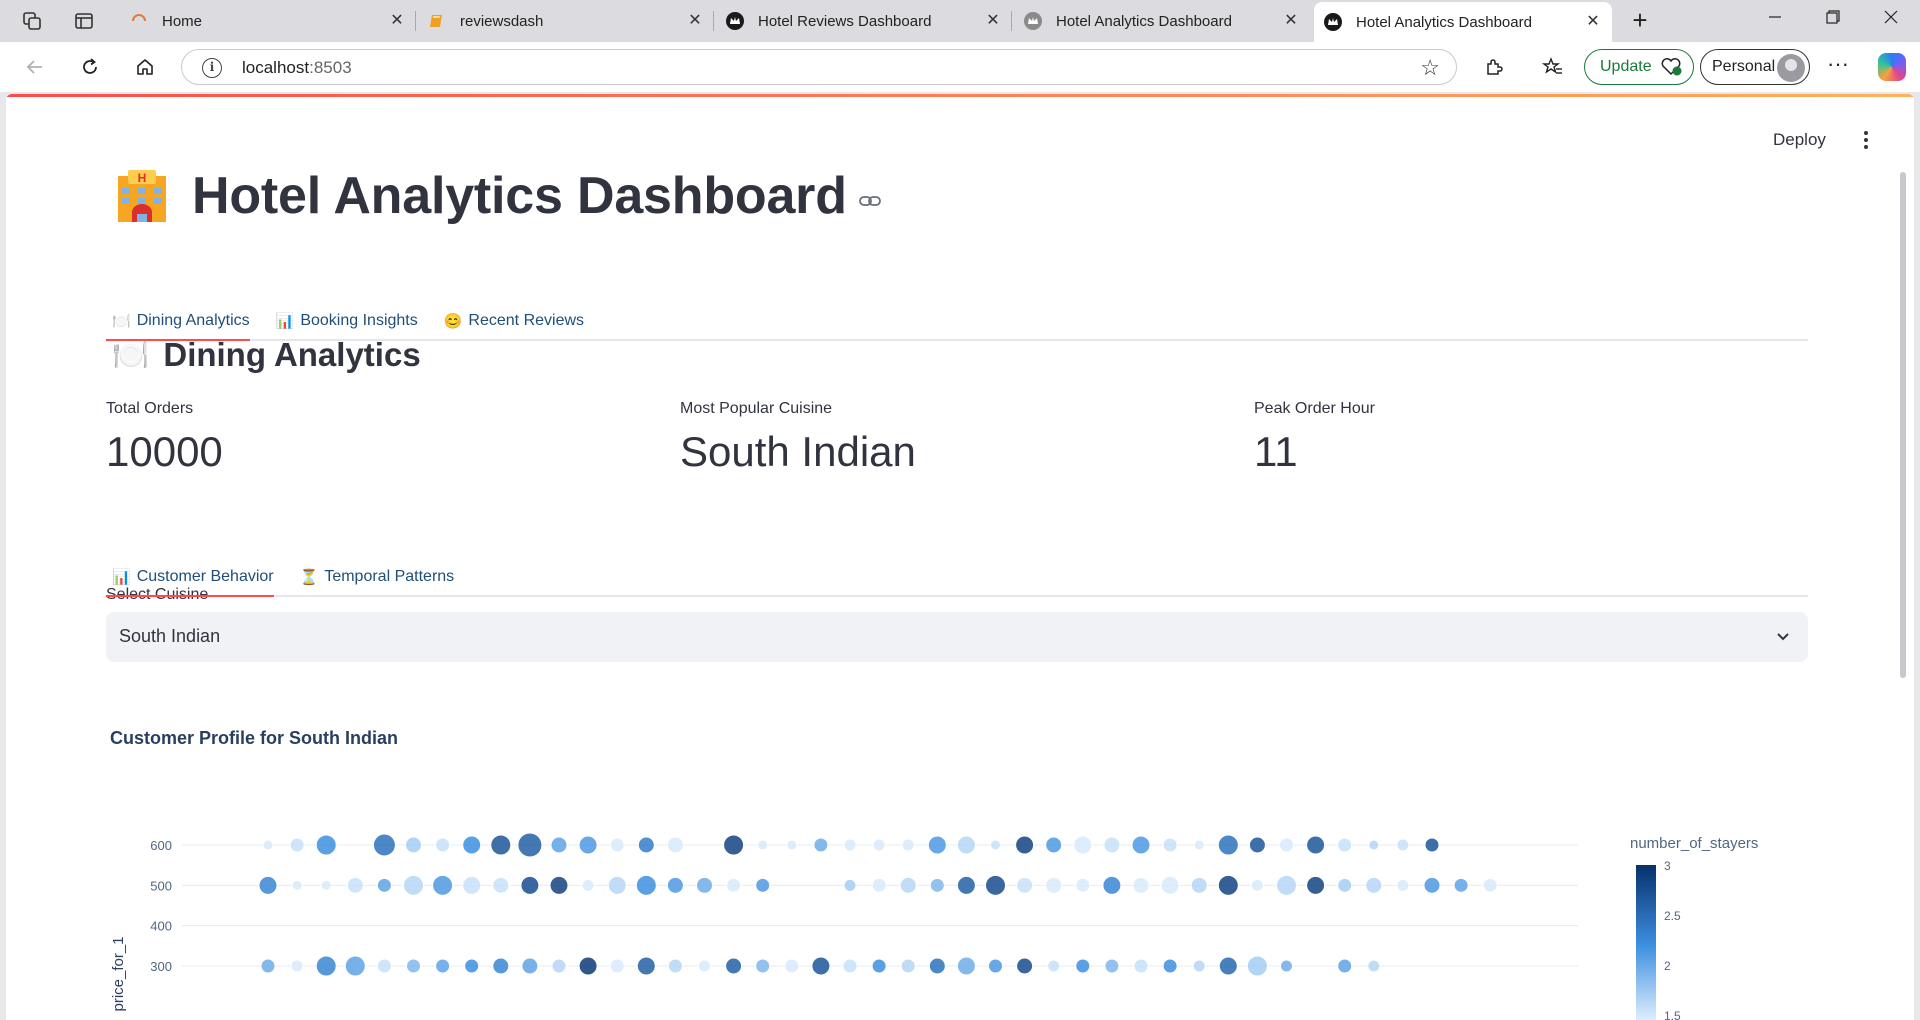  Describe the element at coordinates (161, 926) in the screenshot. I see `y-tick-label: 400` at that location.